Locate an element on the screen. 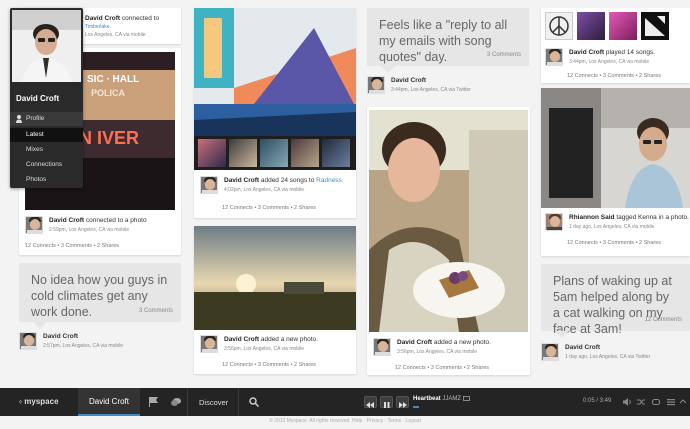  feed-subtext: 1 day ago, Los Angeles, CA via mobile is located at coordinates (612, 227).